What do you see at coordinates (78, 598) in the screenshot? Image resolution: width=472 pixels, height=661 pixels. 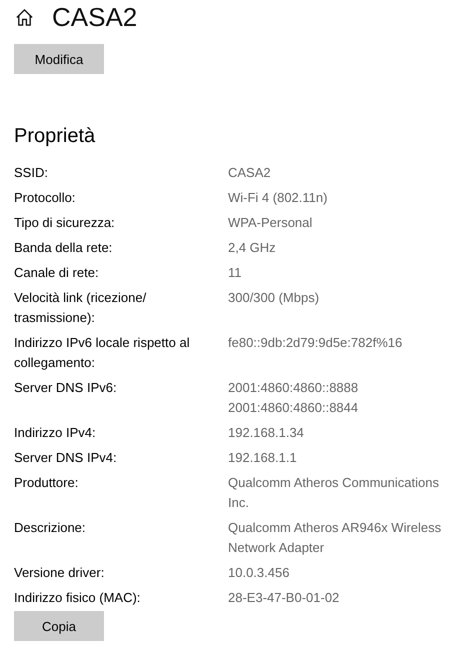 I see `property-label: Indirizzo fisico (MAC):` at bounding box center [78, 598].